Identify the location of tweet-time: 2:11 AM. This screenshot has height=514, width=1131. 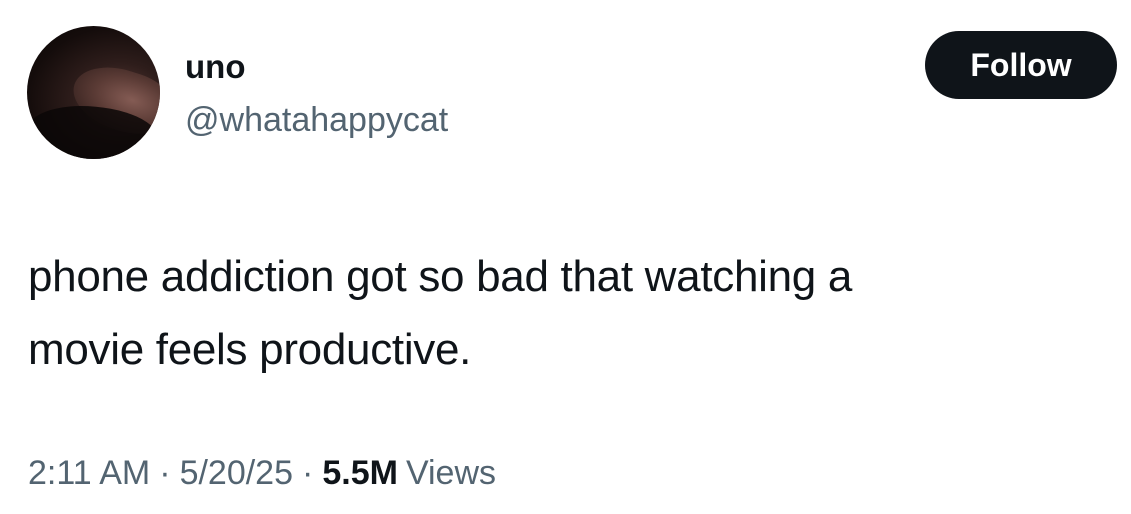
(89, 473).